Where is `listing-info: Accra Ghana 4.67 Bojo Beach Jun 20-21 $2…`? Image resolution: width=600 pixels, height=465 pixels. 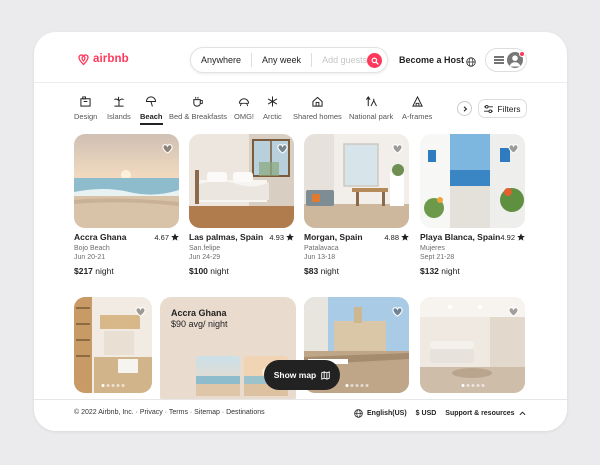 listing-info: Accra Ghana 4.67 Bojo Beach Jun 20-21 $2… is located at coordinates (126, 254).